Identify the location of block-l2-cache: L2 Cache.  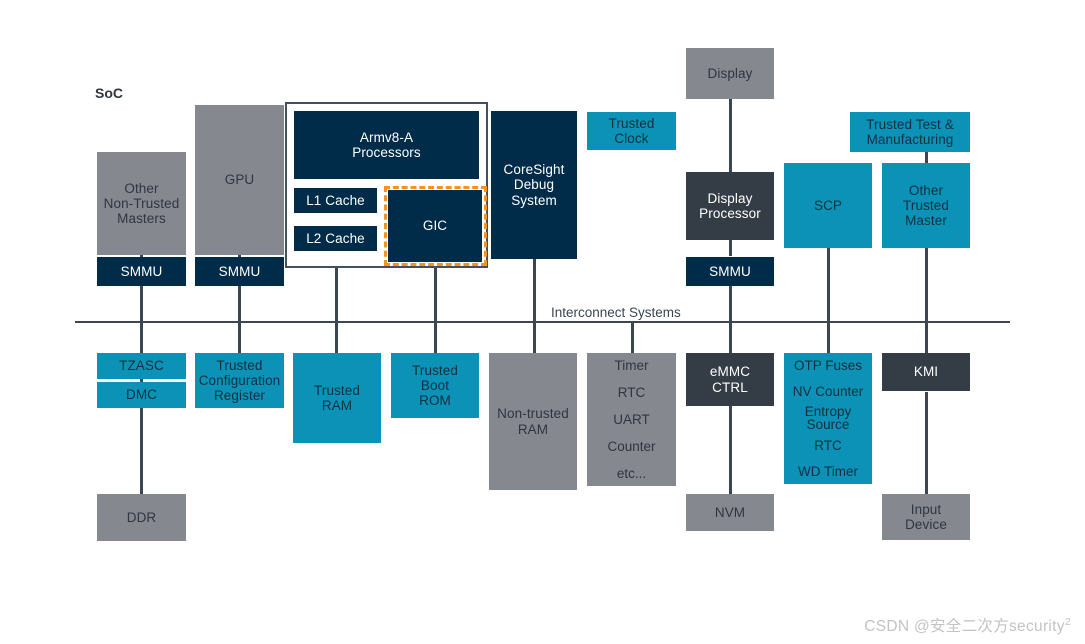
(335, 238).